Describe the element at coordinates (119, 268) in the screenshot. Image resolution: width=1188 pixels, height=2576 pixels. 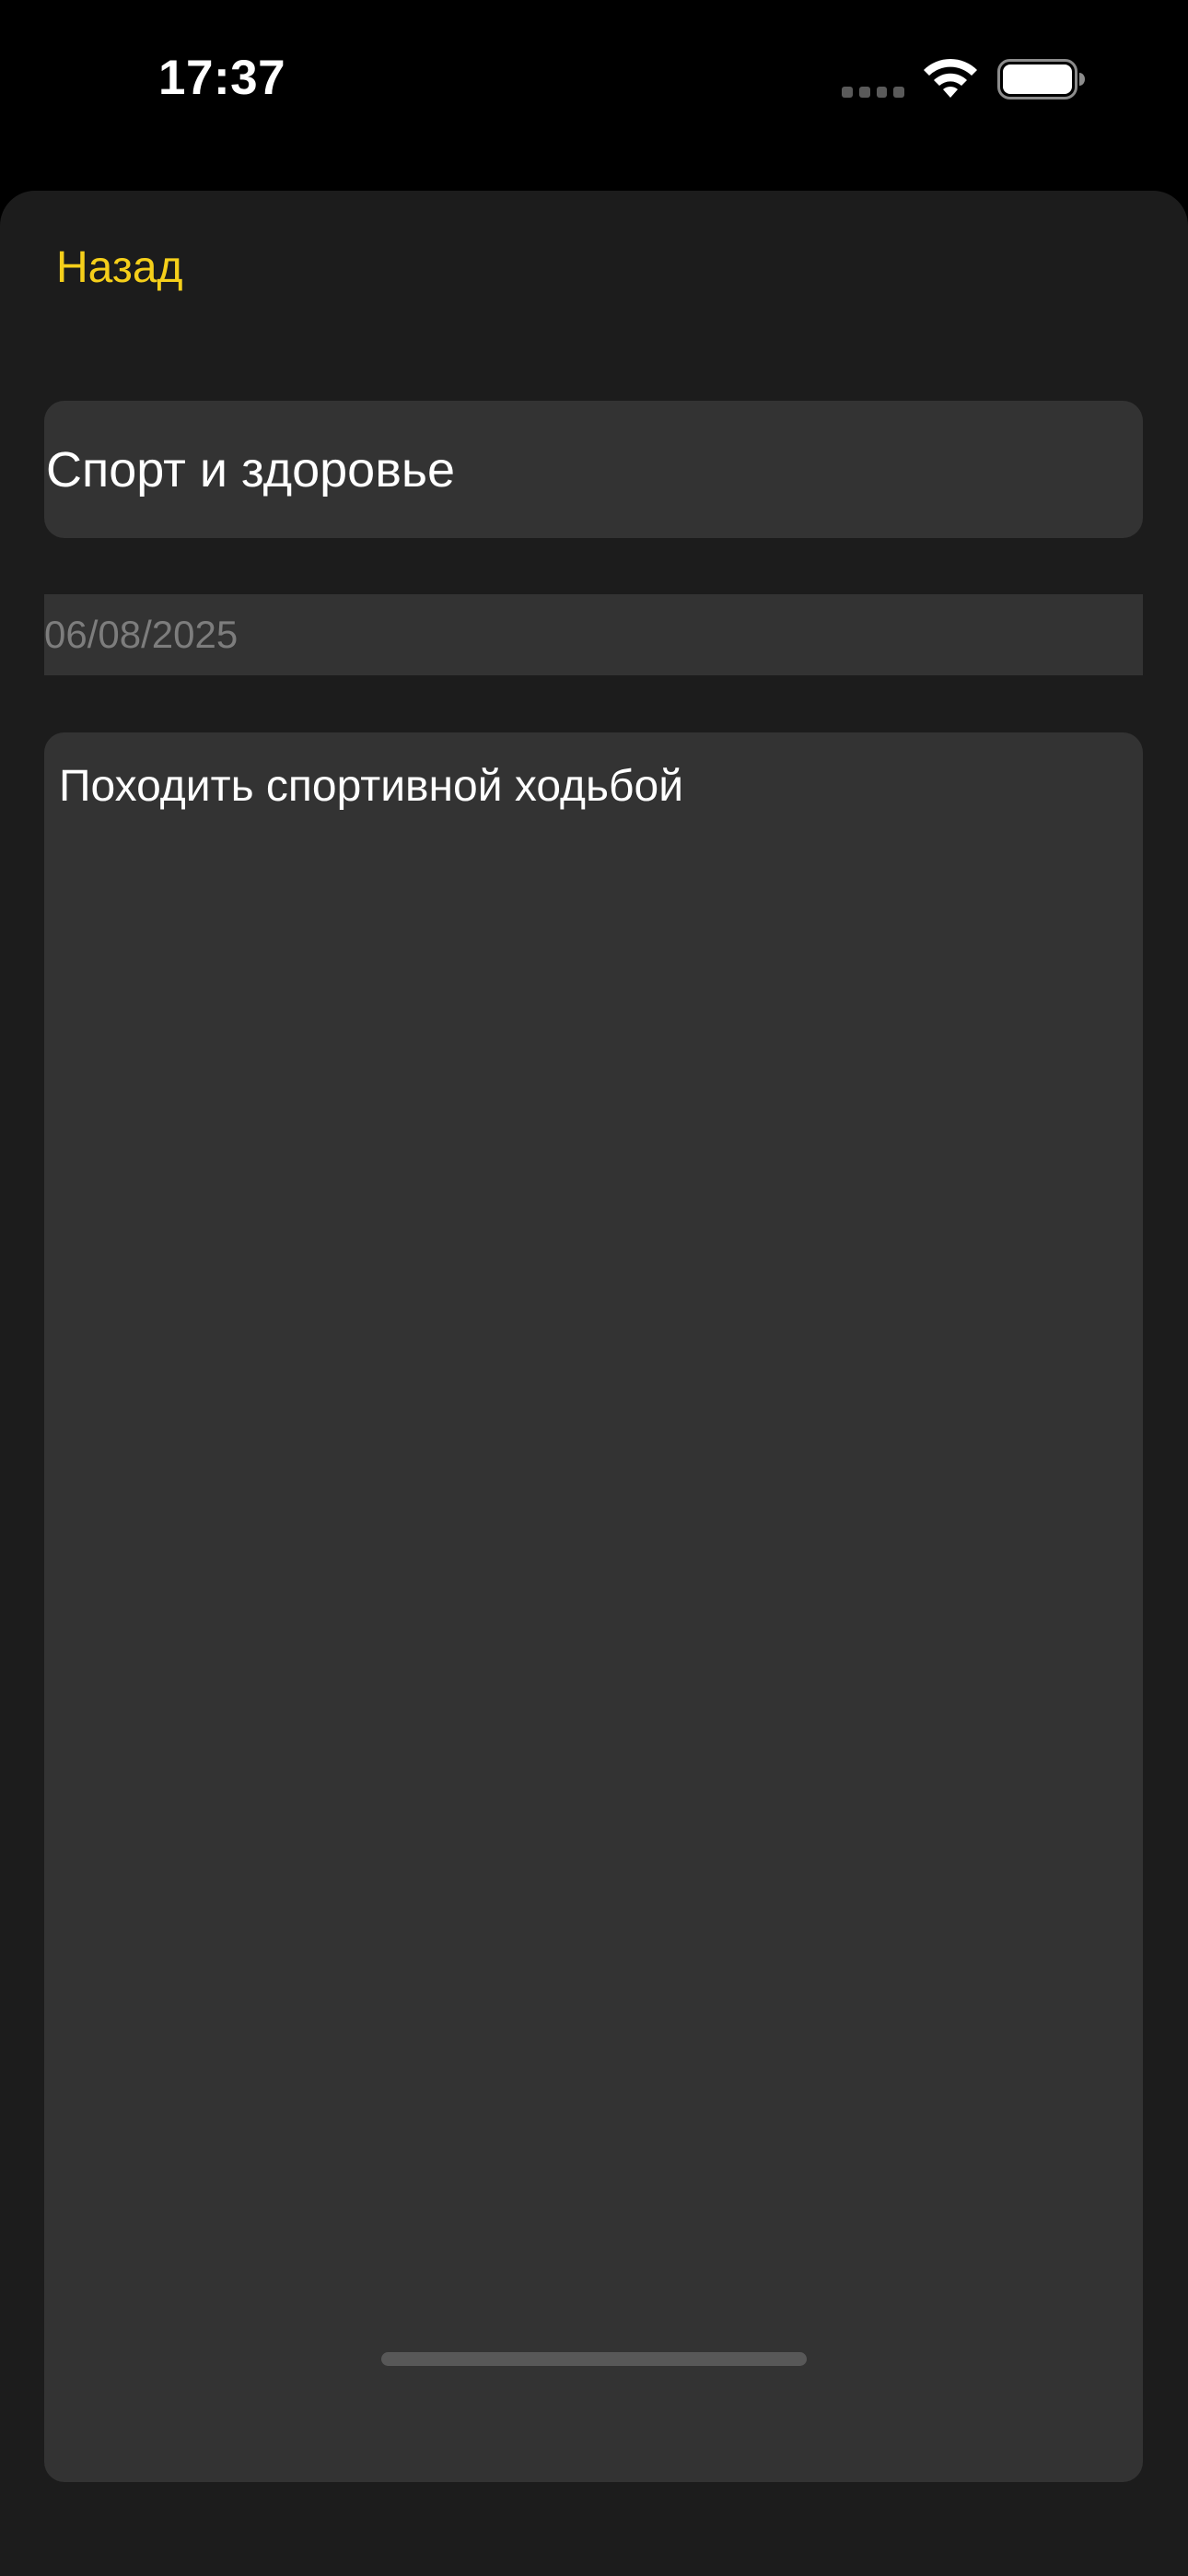
I see `back-button: Назад` at that location.